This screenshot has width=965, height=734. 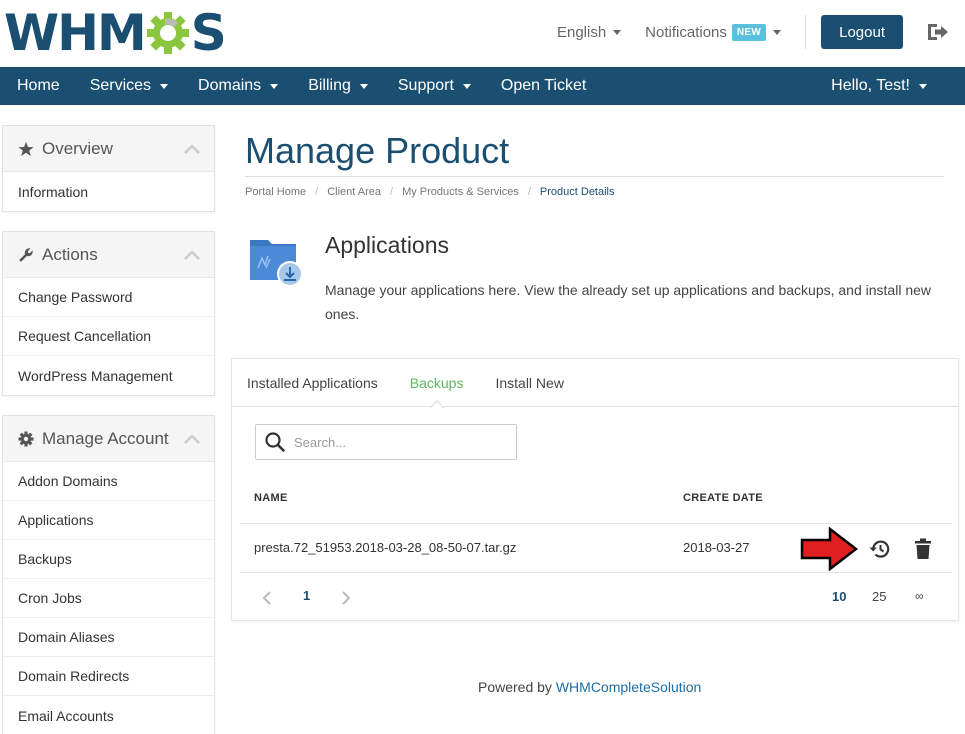 What do you see at coordinates (276, 263) in the screenshot?
I see `applications-folder-icon` at bounding box center [276, 263].